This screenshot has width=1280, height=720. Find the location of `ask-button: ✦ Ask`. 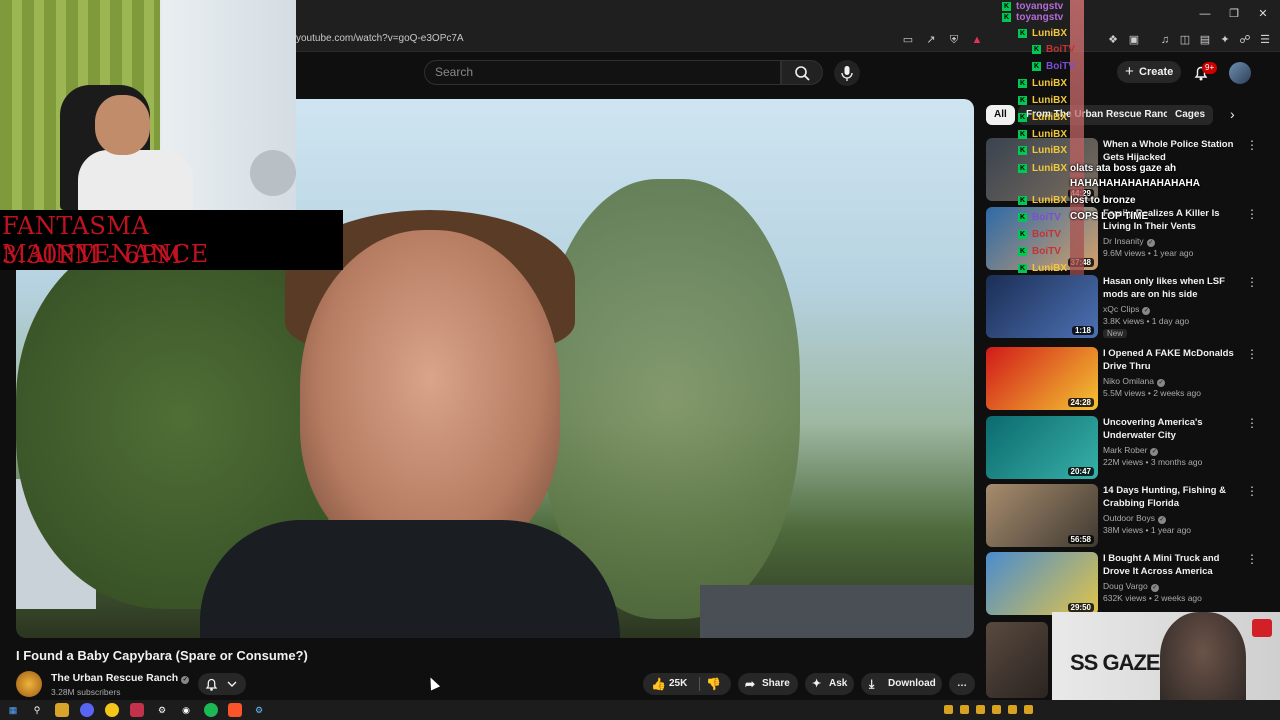

ask-button: ✦ Ask is located at coordinates (829, 684).